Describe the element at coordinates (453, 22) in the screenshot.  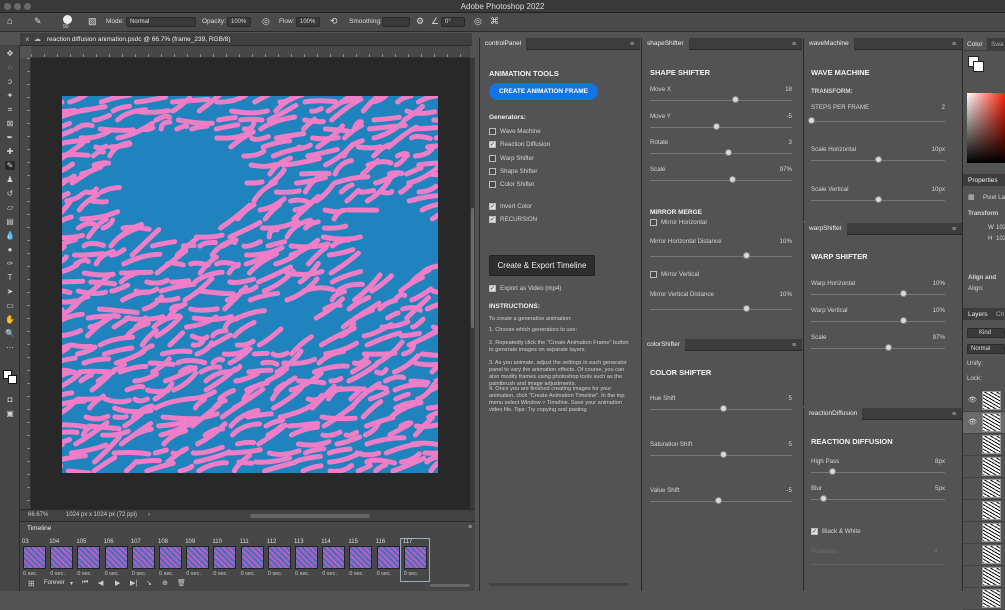
I see `angle-field: 0°` at that location.